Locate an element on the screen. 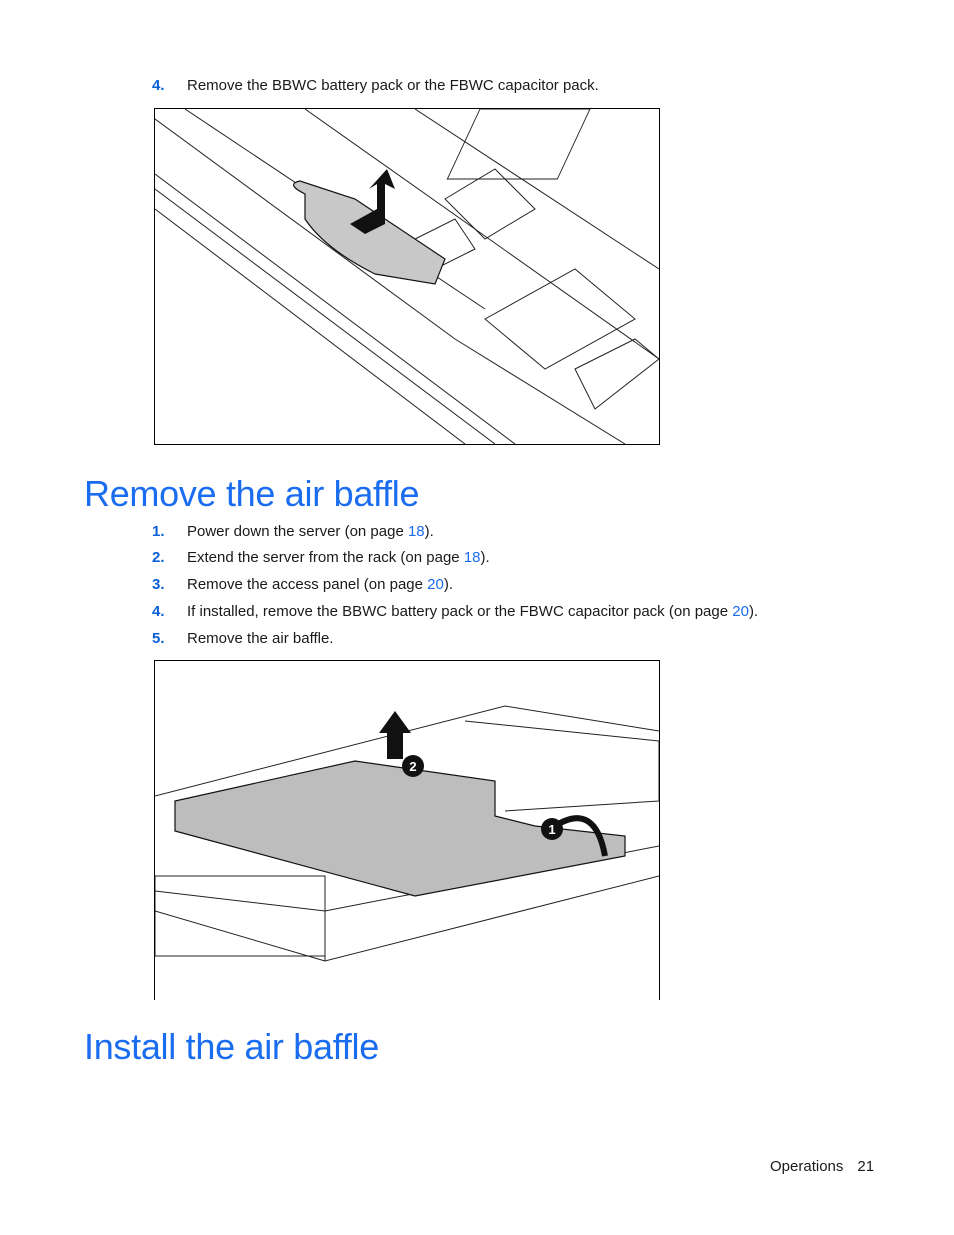 This screenshot has width=954, height=1235. step-text: Power down the server (on page is located at coordinates (297, 531).